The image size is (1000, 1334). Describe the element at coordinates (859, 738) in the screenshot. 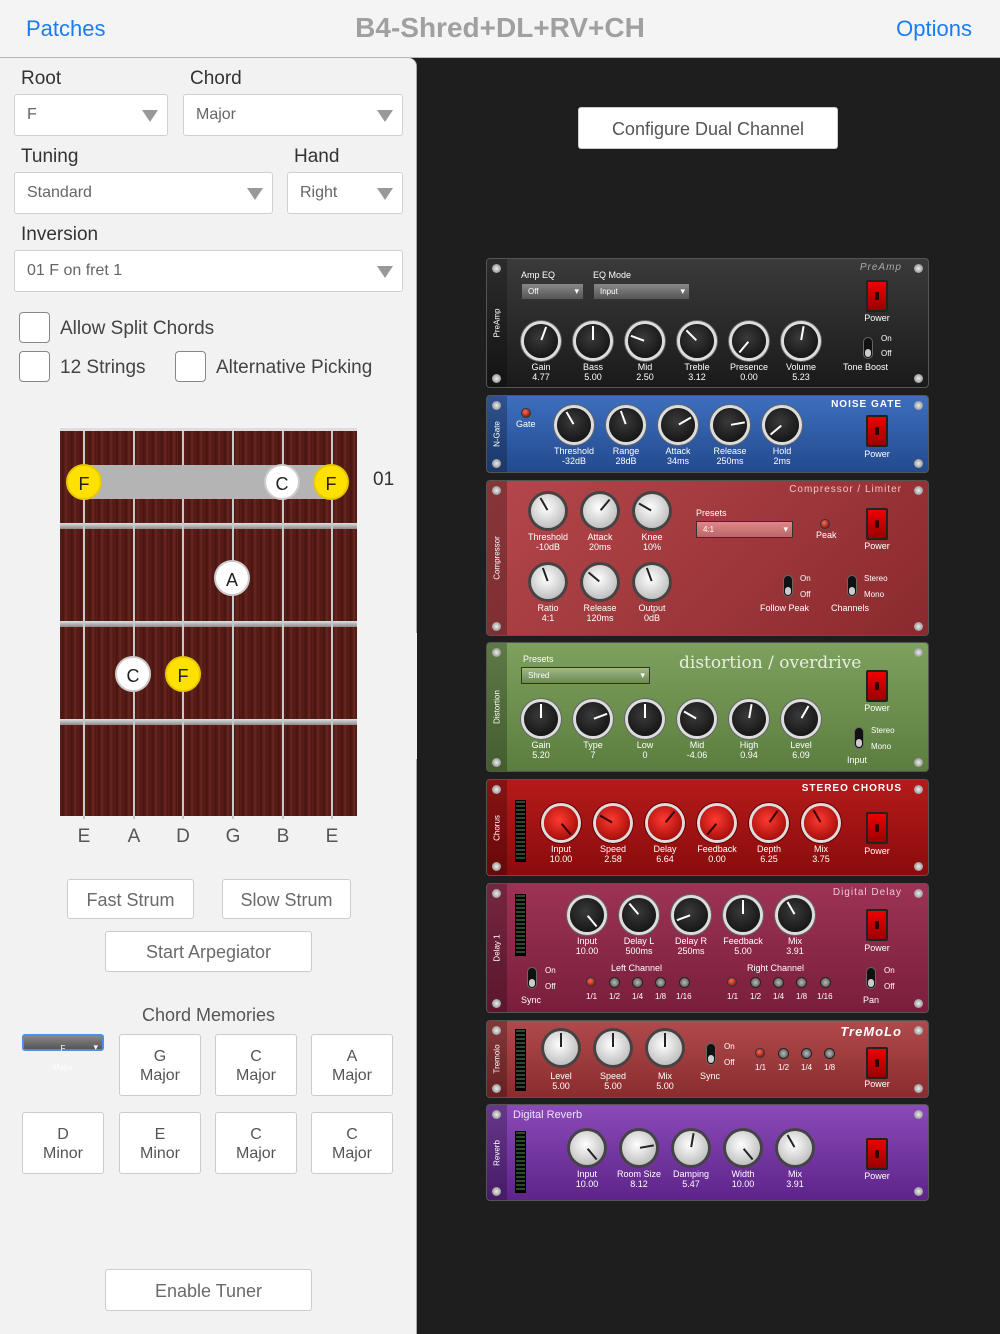

I see `input-toggle` at that location.